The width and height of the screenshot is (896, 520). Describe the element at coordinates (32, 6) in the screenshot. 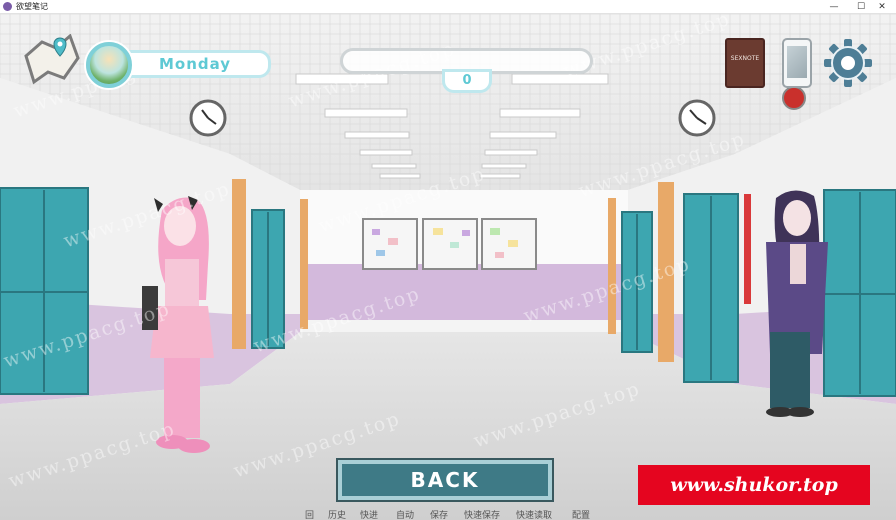

I see `window-title: 欲望笔记` at that location.